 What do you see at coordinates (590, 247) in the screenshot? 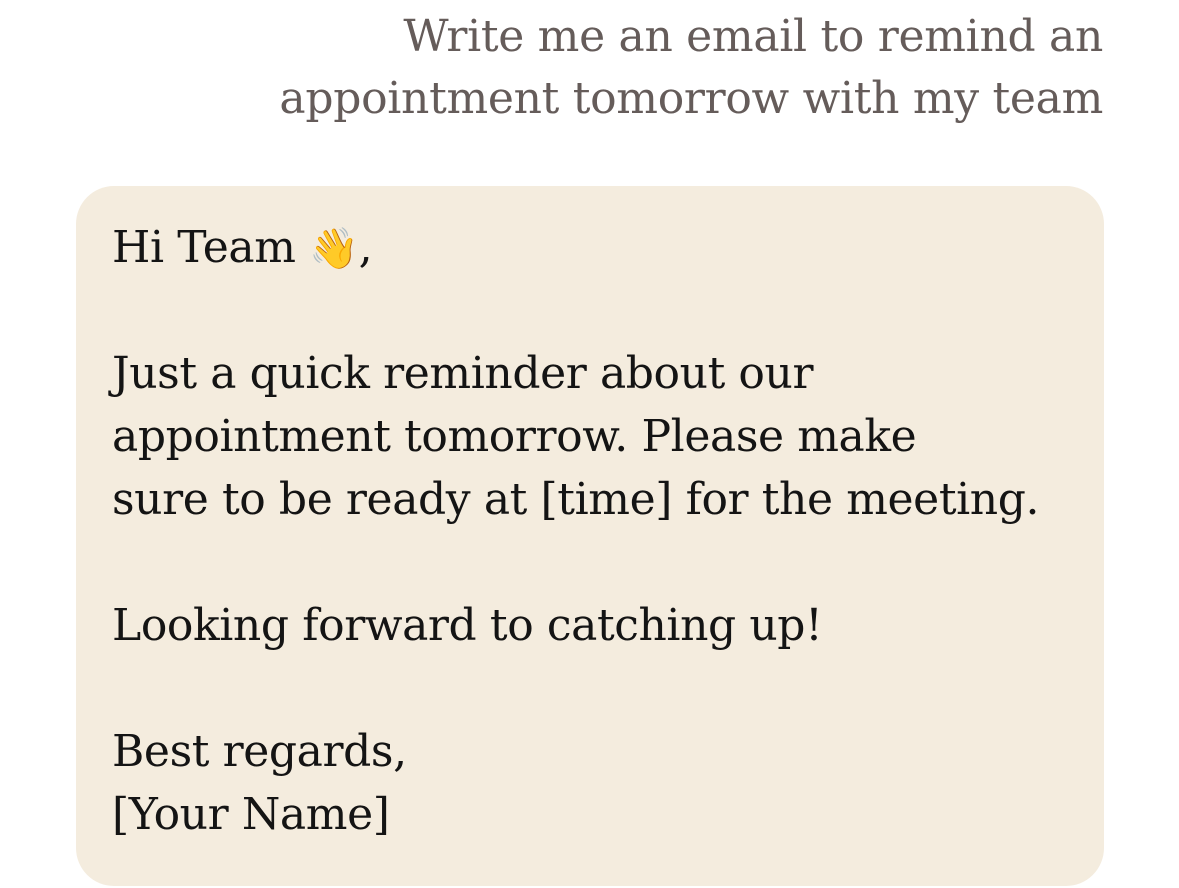
I see `email-greeting: Hi Team 👋,` at bounding box center [590, 247].